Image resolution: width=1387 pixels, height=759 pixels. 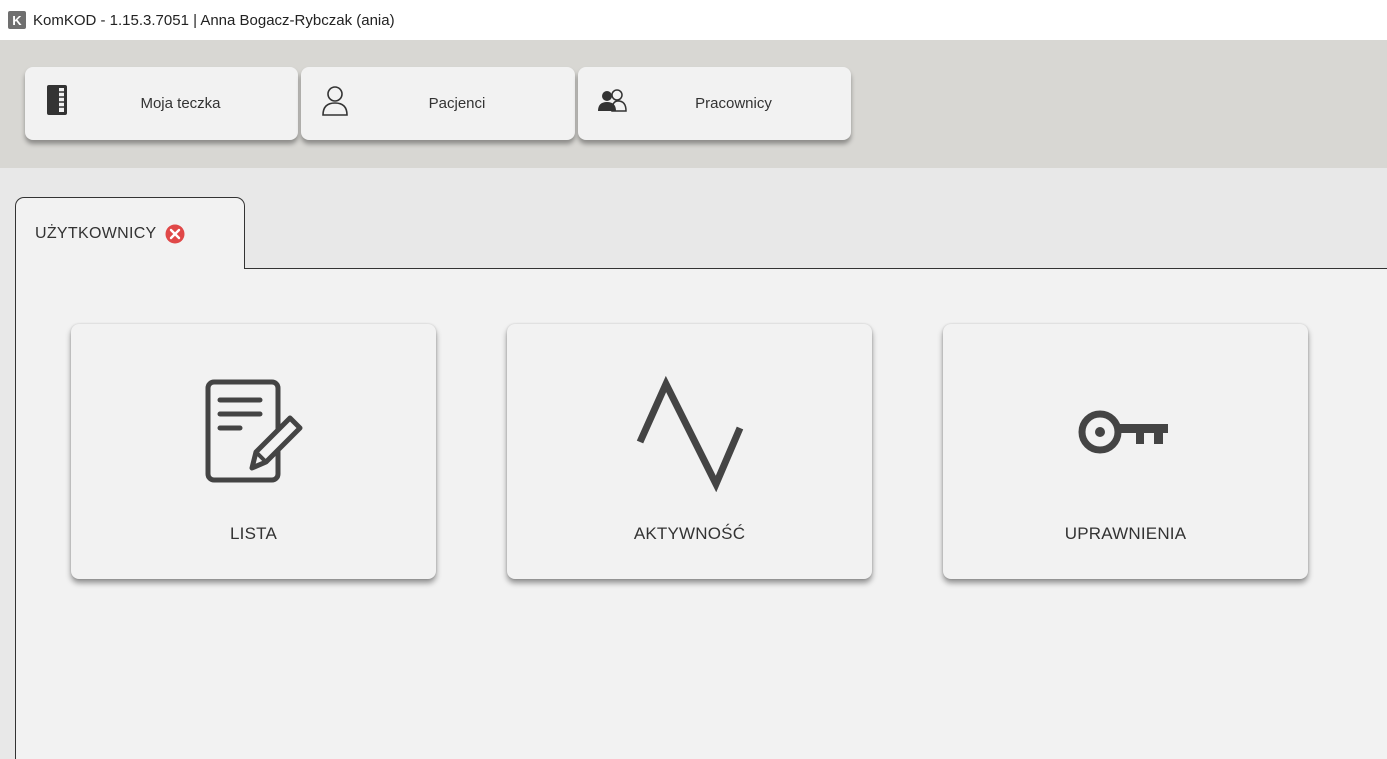 What do you see at coordinates (335, 101) in the screenshot?
I see `user-icon` at bounding box center [335, 101].